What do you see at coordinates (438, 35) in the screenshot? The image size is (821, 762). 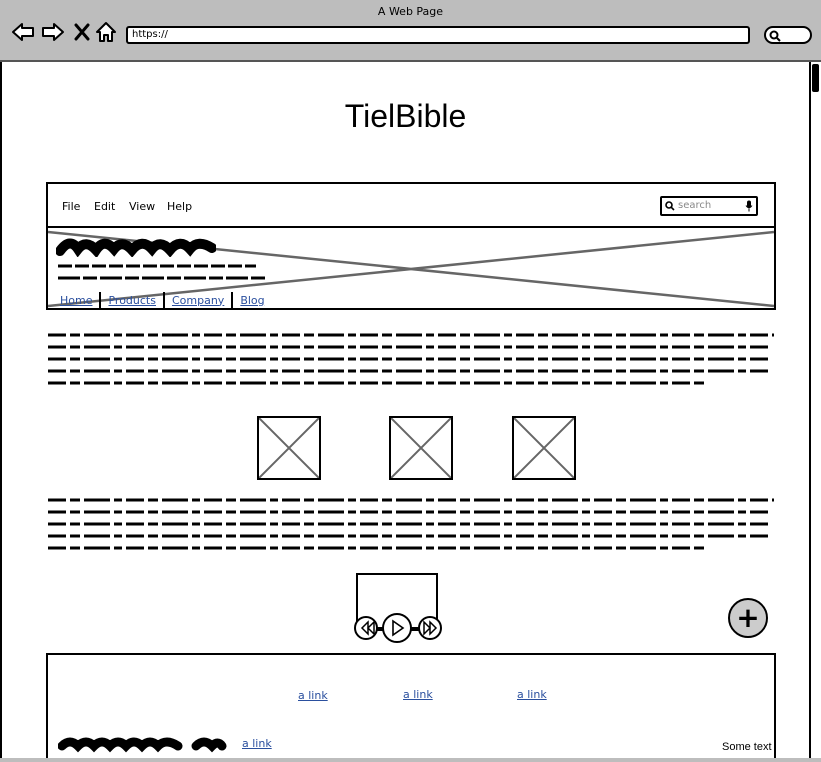 I see `url-bar: https://` at bounding box center [438, 35].